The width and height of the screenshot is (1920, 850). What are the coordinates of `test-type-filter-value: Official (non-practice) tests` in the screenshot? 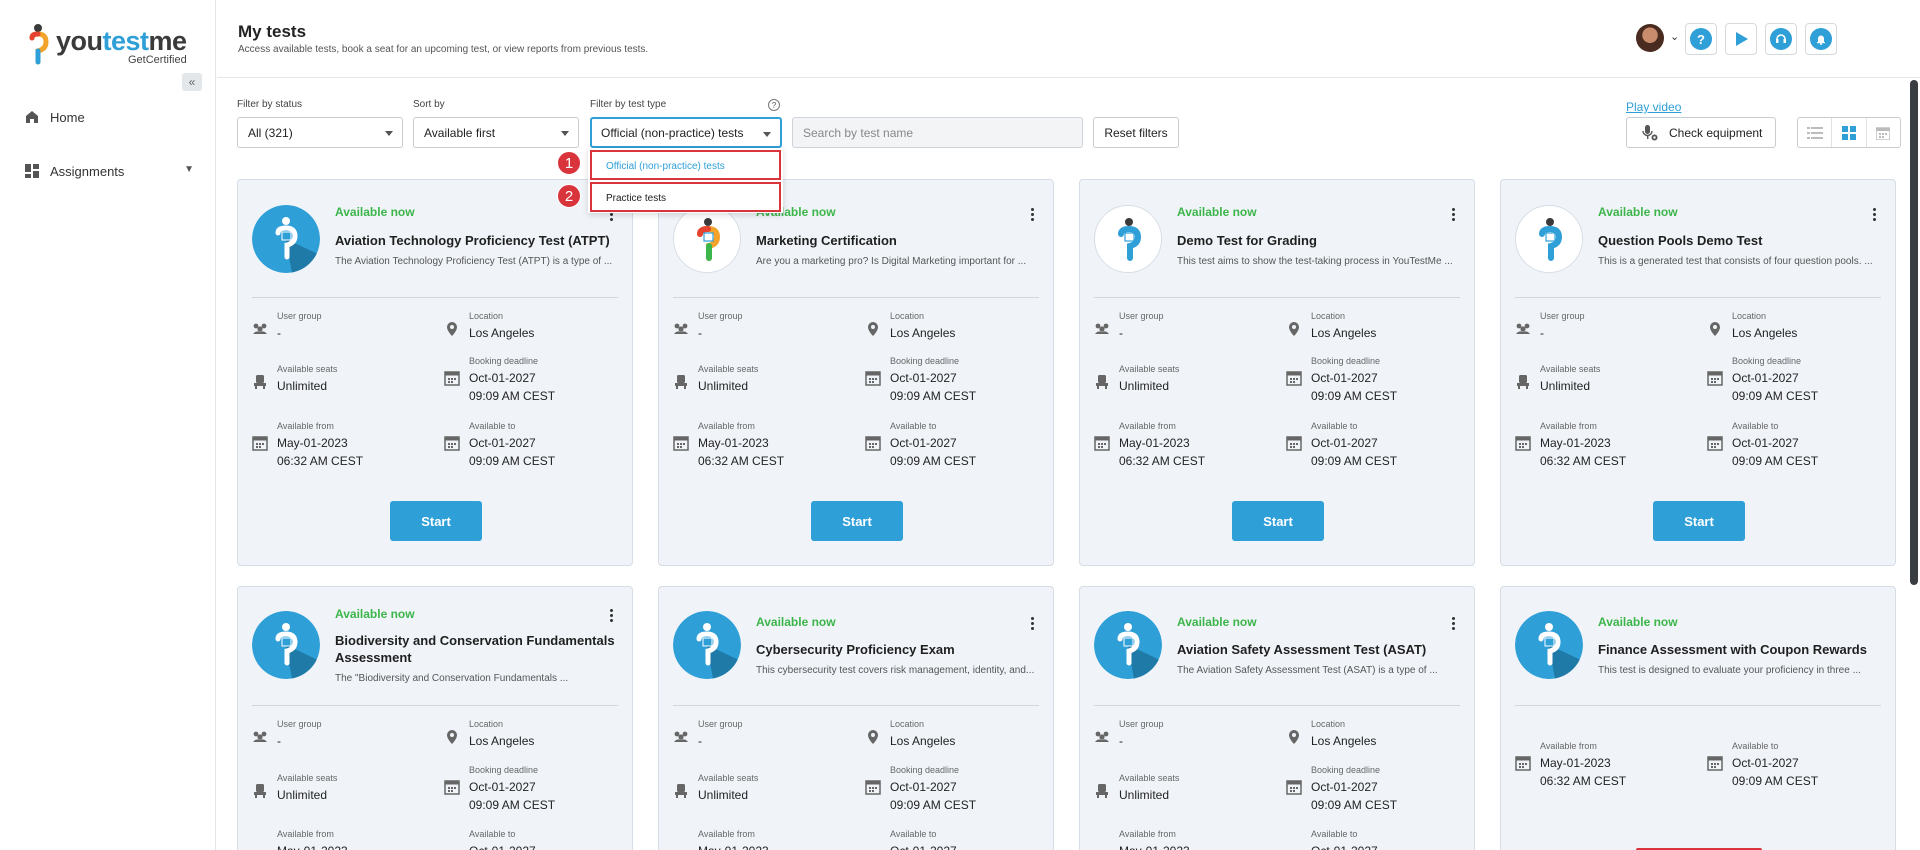 It's located at (672, 133).